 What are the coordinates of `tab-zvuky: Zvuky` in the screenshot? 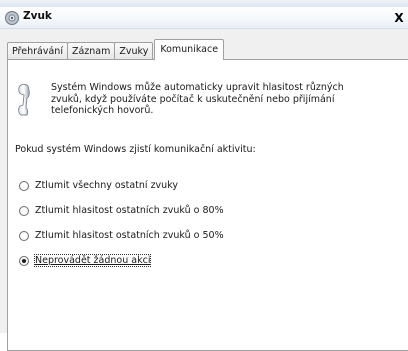 It's located at (134, 51).